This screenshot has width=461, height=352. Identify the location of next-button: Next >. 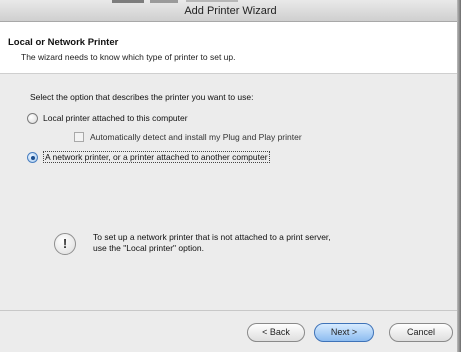
(344, 332).